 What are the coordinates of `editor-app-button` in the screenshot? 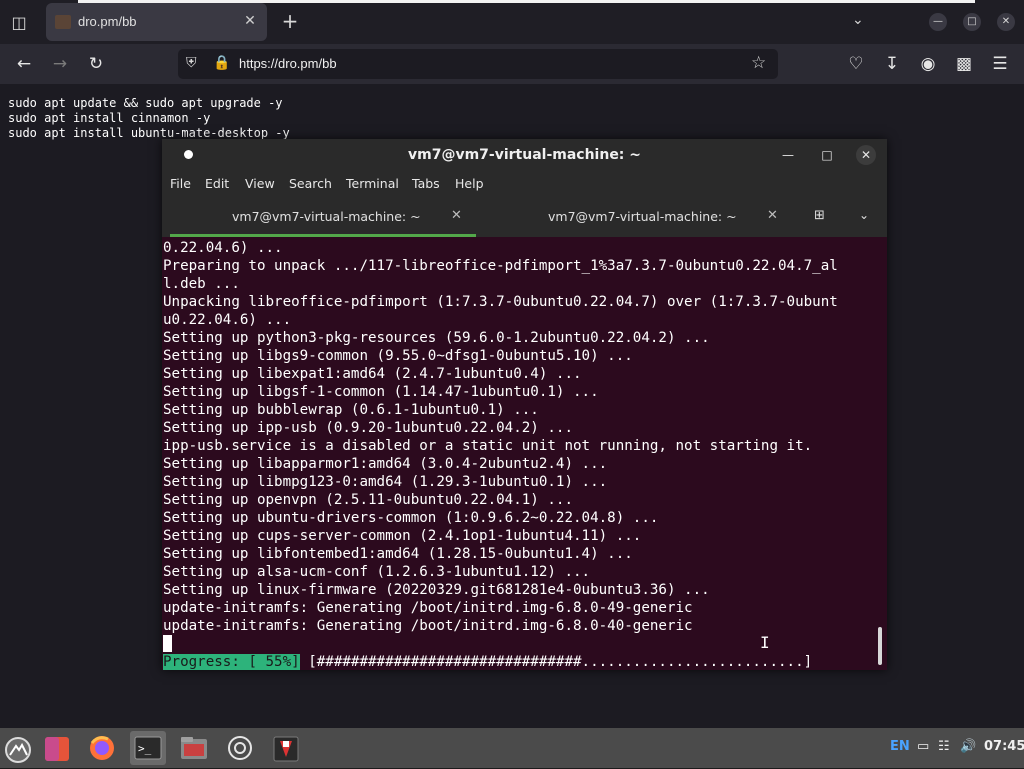 It's located at (286, 748).